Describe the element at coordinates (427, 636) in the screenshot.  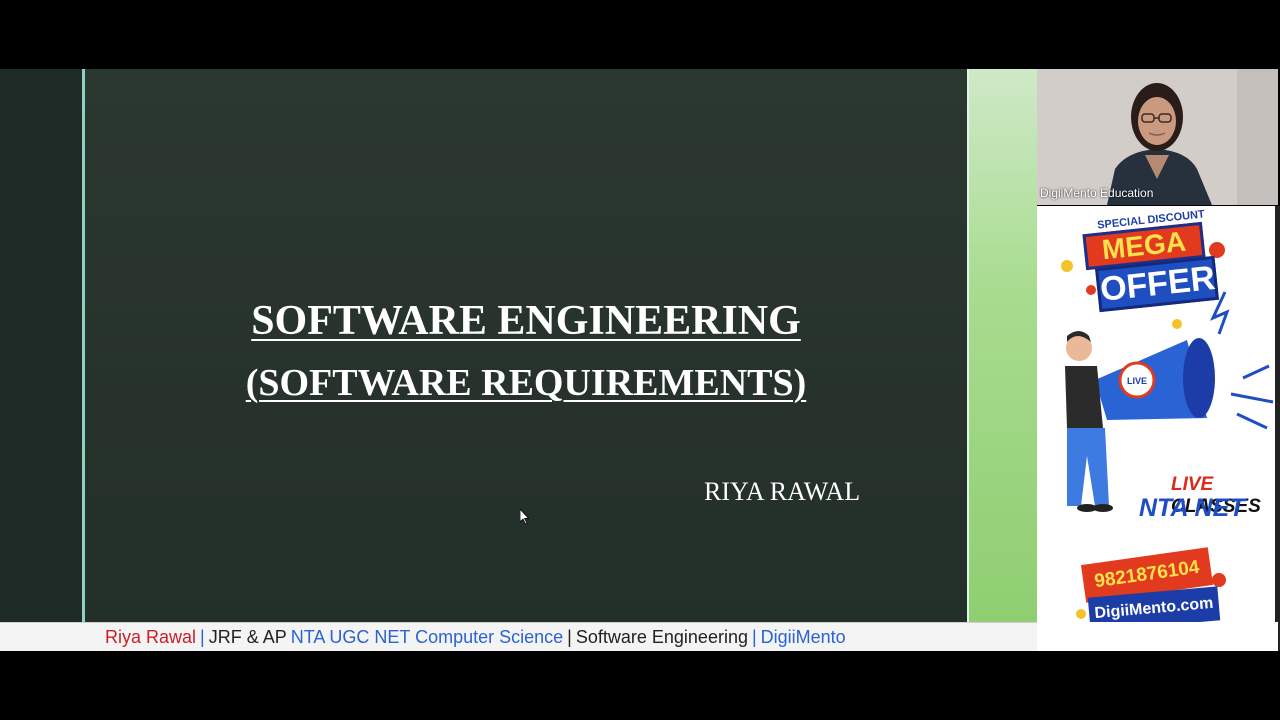
I see `ticker-exam: NTA UGC NET Computer Science` at that location.